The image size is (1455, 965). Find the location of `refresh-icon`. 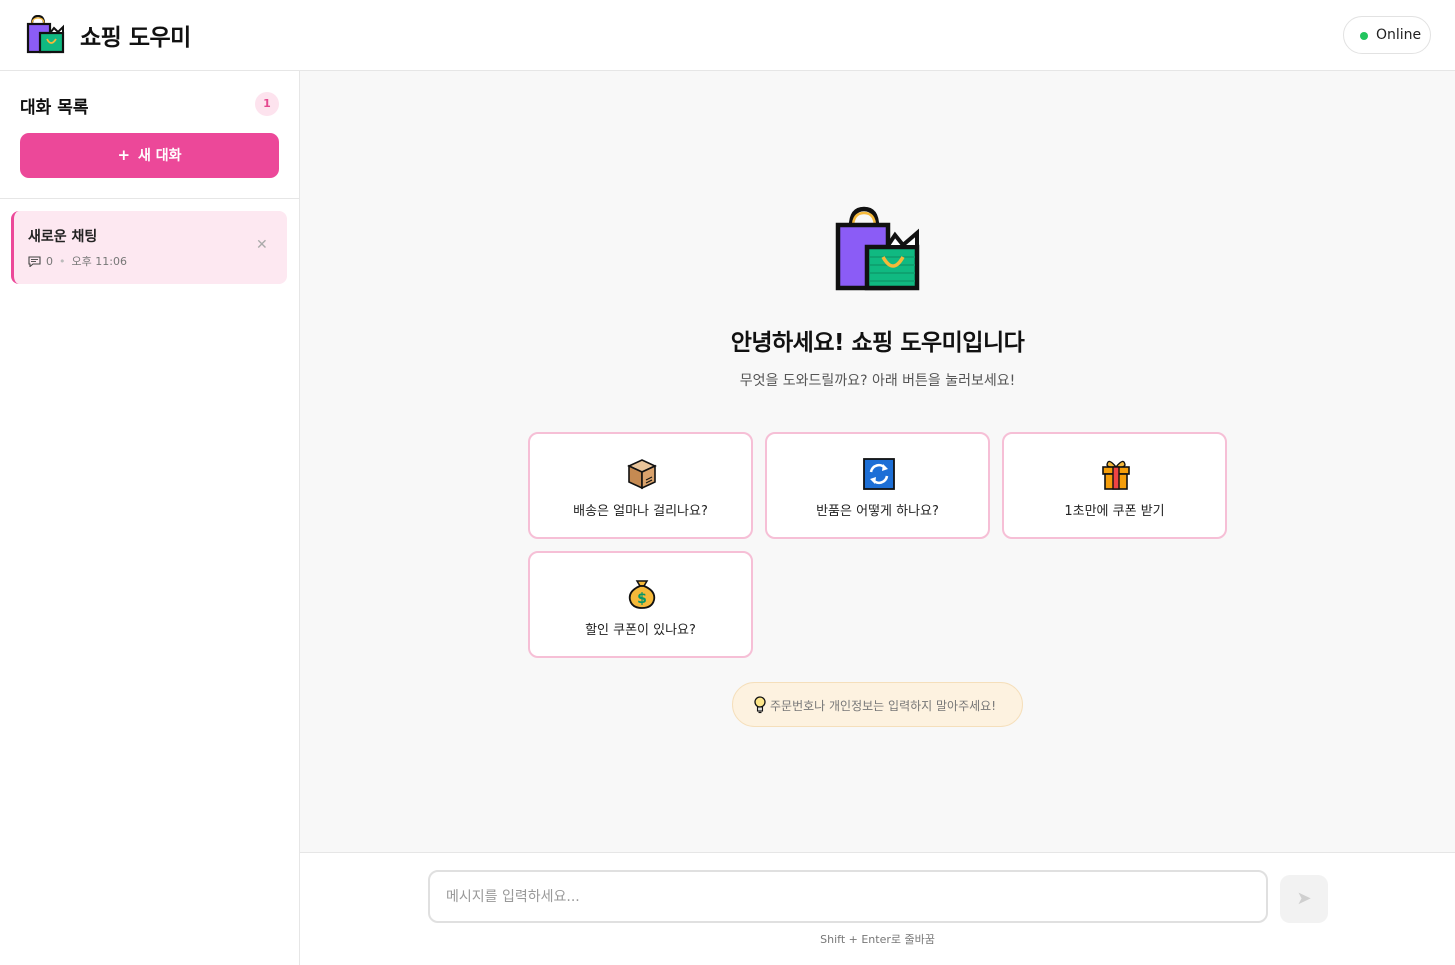

refresh-icon is located at coordinates (879, 474).